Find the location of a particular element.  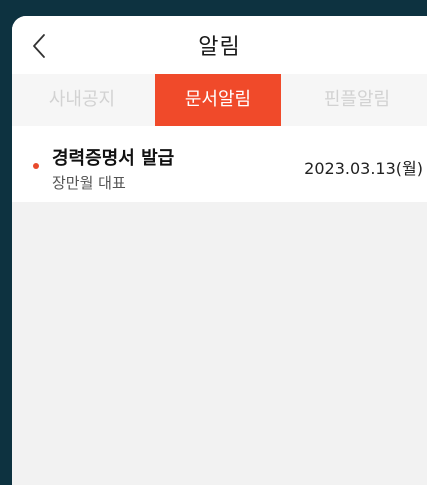

tab-pinple-alerts: 핀플알림 is located at coordinates (357, 100).